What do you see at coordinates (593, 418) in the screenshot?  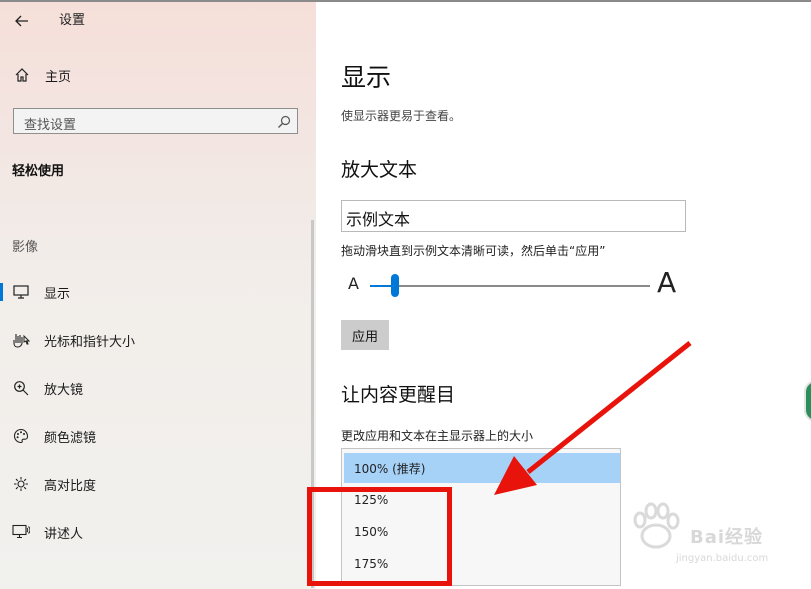 I see `annotation-arrow-icon` at bounding box center [593, 418].